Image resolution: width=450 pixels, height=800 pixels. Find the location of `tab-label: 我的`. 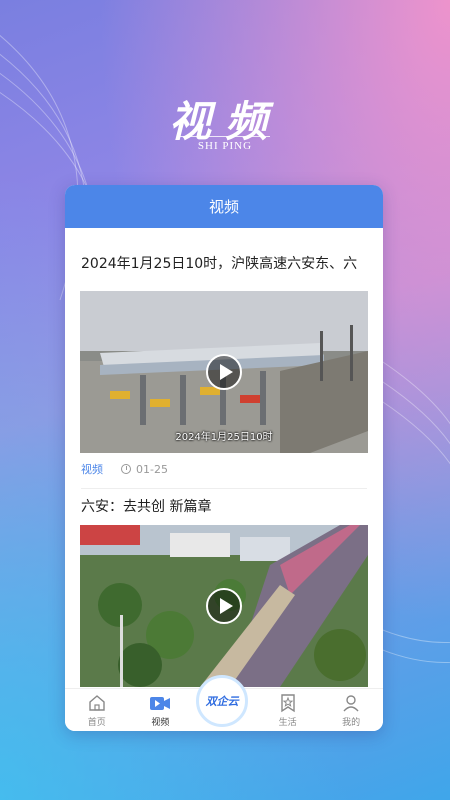

tab-label: 我的 is located at coordinates (351, 723).